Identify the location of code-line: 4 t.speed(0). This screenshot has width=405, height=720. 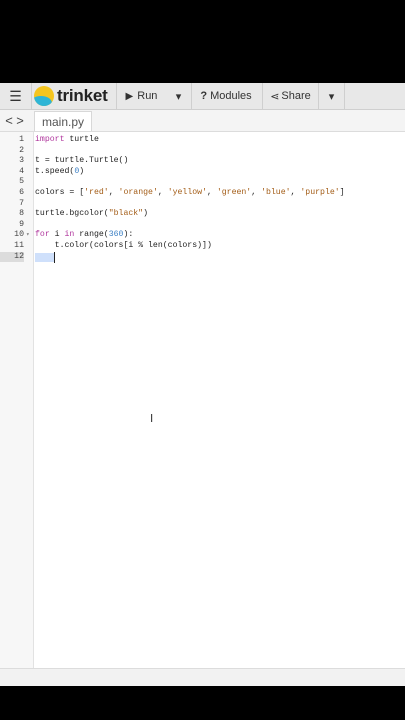
(202, 172).